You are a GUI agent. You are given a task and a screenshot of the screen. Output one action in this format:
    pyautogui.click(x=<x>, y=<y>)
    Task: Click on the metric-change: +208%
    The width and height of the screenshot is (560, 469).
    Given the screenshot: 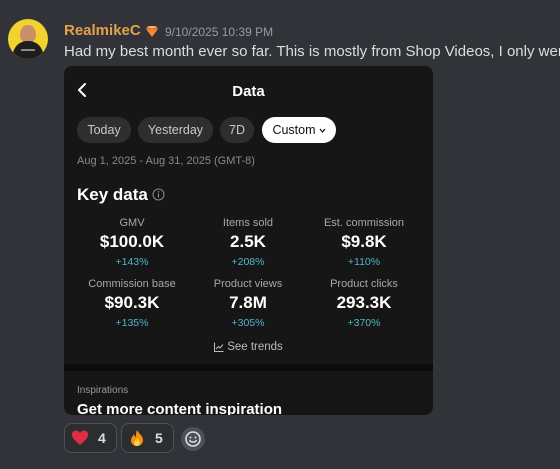 What is the action you would take?
    pyautogui.click(x=248, y=262)
    